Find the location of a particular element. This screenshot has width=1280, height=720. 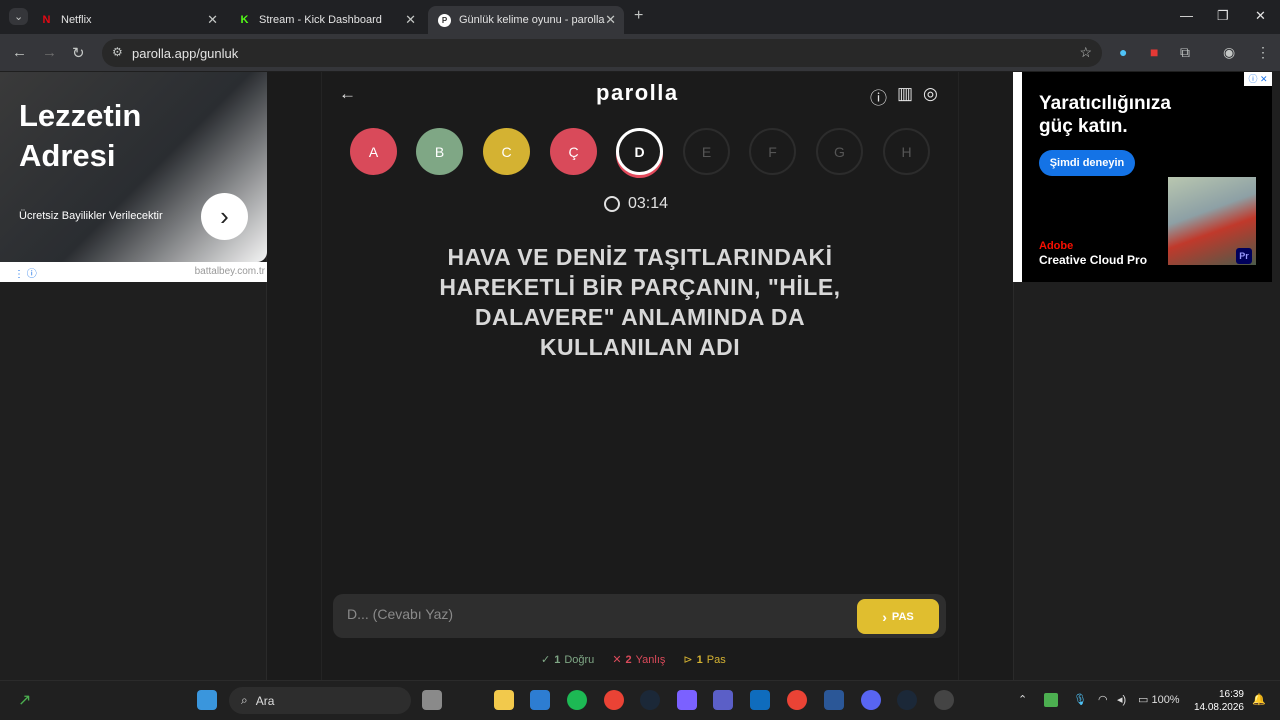

red-extension-icon: ■ is located at coordinates (1154, 52).